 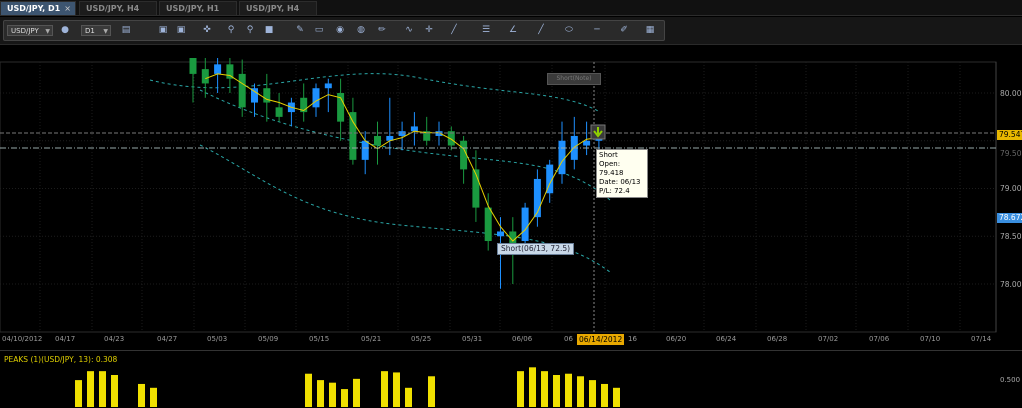 I want to click on x-tick-label: 05/09, so click(x=268, y=339).